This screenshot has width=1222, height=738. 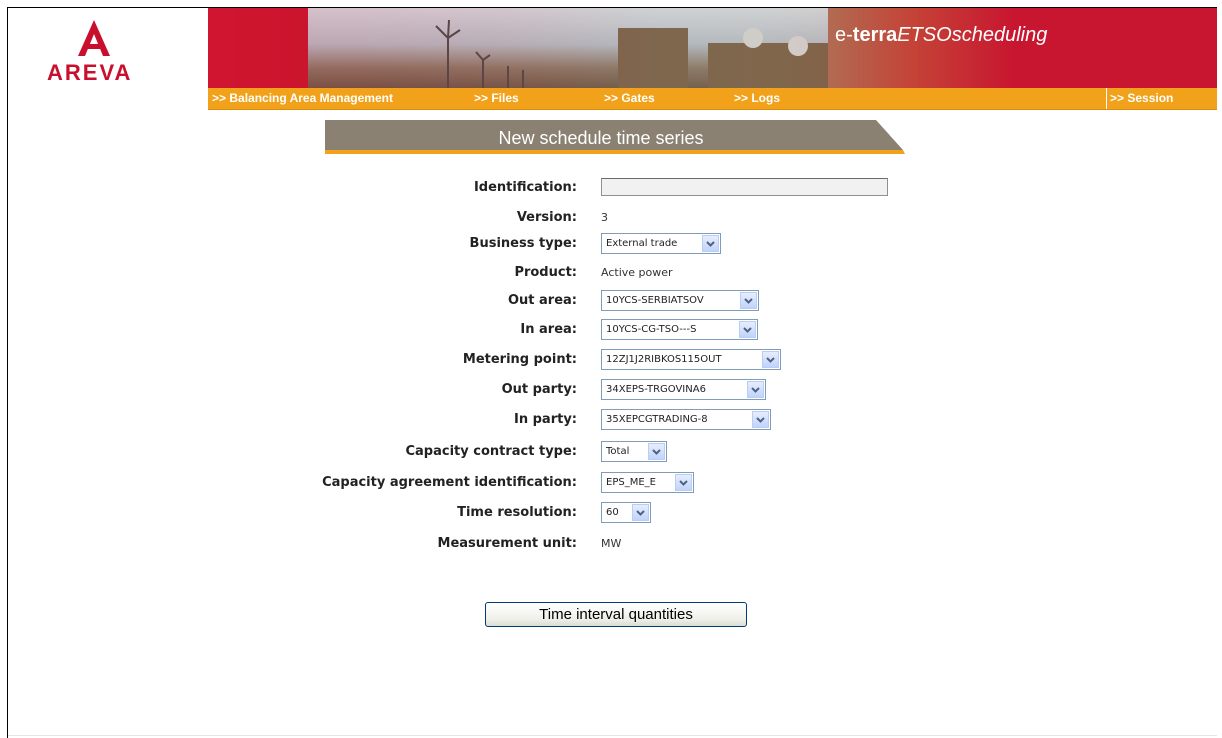 What do you see at coordinates (656, 389) in the screenshot?
I see `out-party-value: 34XEPS-TRGOVINA6` at bounding box center [656, 389].